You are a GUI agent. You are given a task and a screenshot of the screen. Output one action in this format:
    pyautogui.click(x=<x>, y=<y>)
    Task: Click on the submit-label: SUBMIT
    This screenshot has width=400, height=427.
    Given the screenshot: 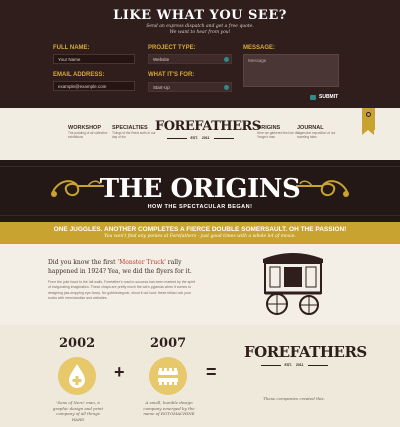 What is the action you would take?
    pyautogui.click(x=329, y=97)
    